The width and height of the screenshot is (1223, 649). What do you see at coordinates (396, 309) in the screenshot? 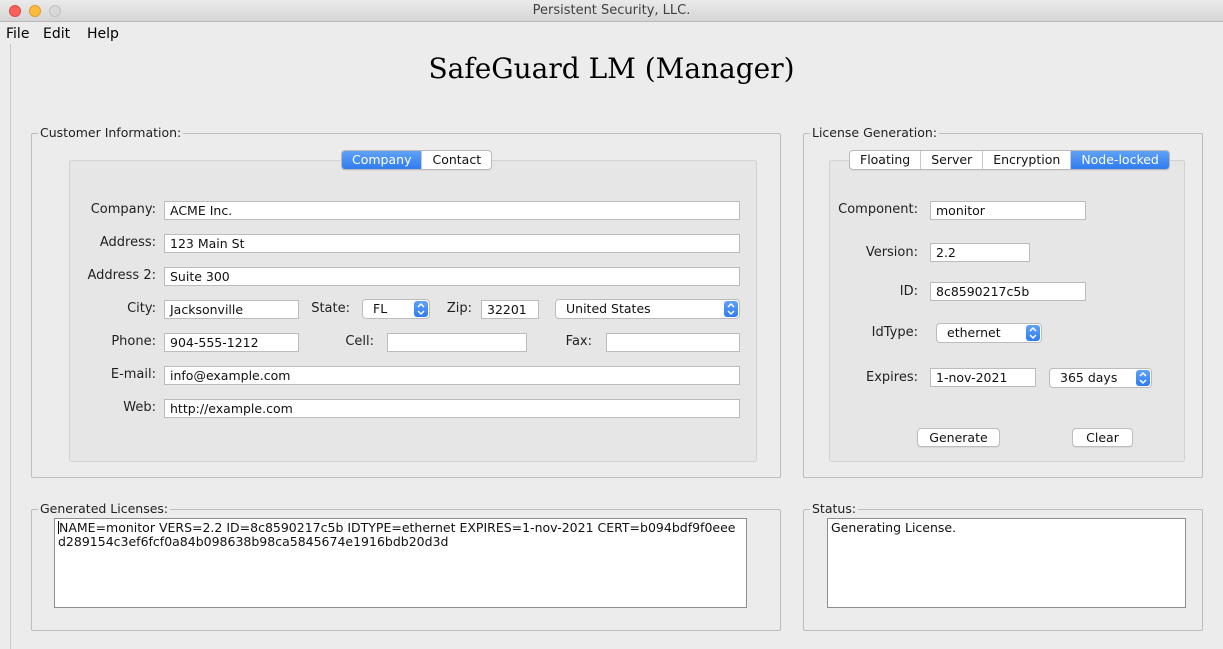
I see `state-select: FL` at bounding box center [396, 309].